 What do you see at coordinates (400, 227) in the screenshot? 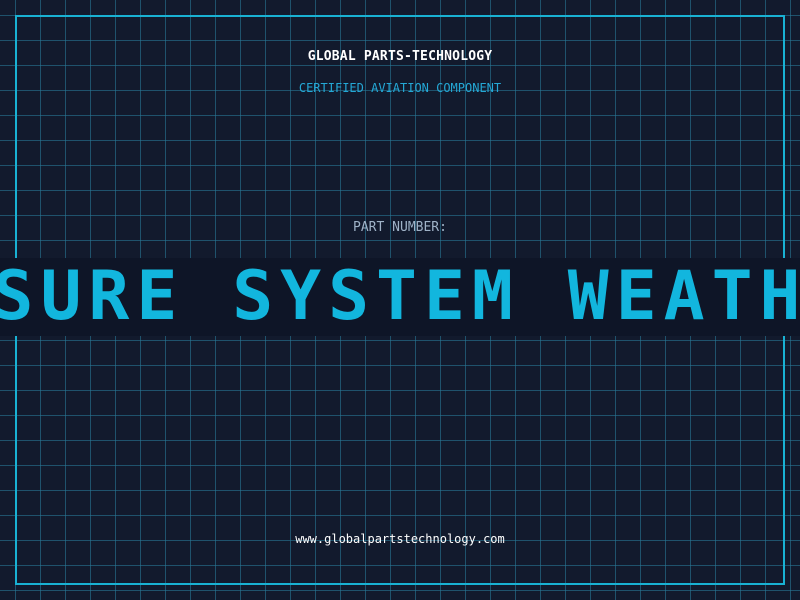
I see `part-number-label: PART NUMBER:` at bounding box center [400, 227].